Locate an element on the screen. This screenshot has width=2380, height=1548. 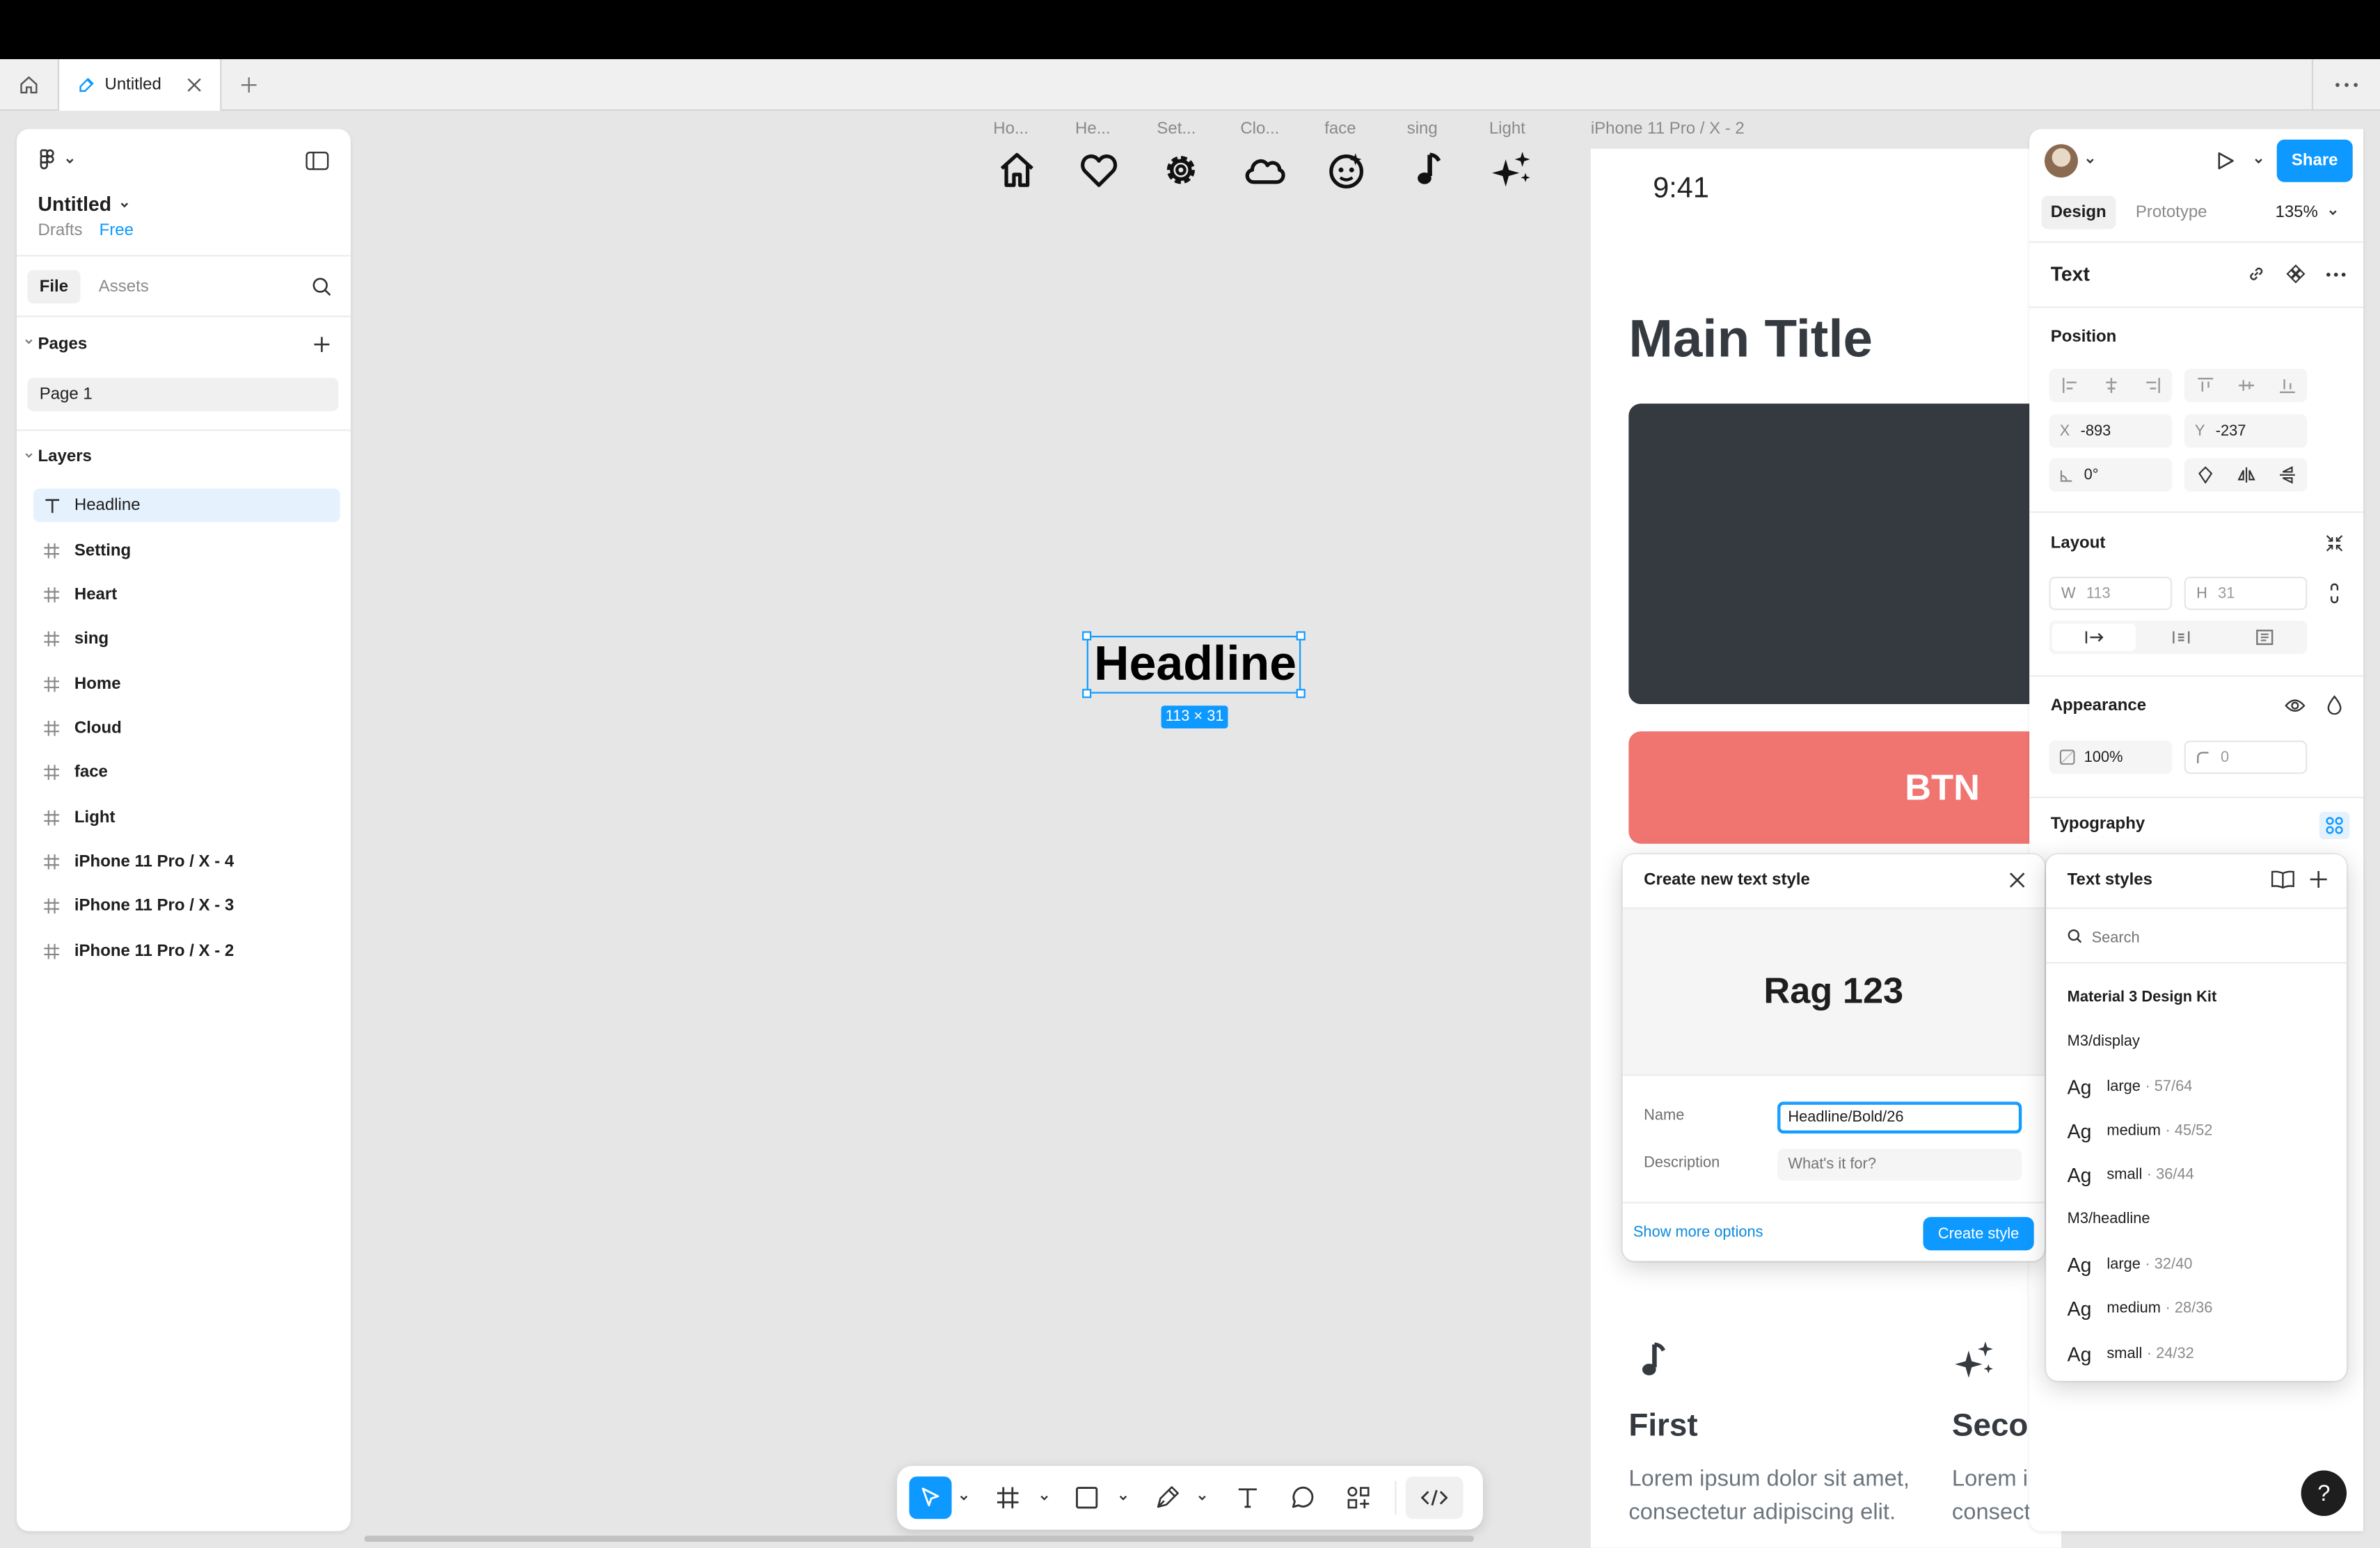
shape-tool-button is located at coordinates (1087, 1497).